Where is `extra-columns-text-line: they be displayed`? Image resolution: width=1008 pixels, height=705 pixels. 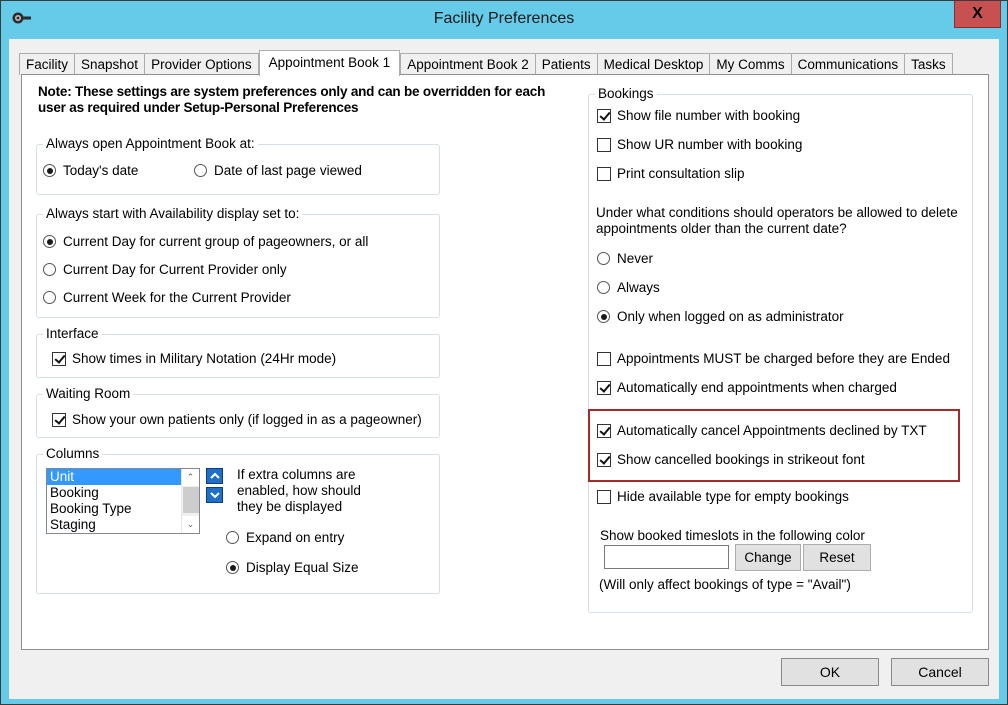
extra-columns-text-line: they be displayed is located at coordinates (290, 506).